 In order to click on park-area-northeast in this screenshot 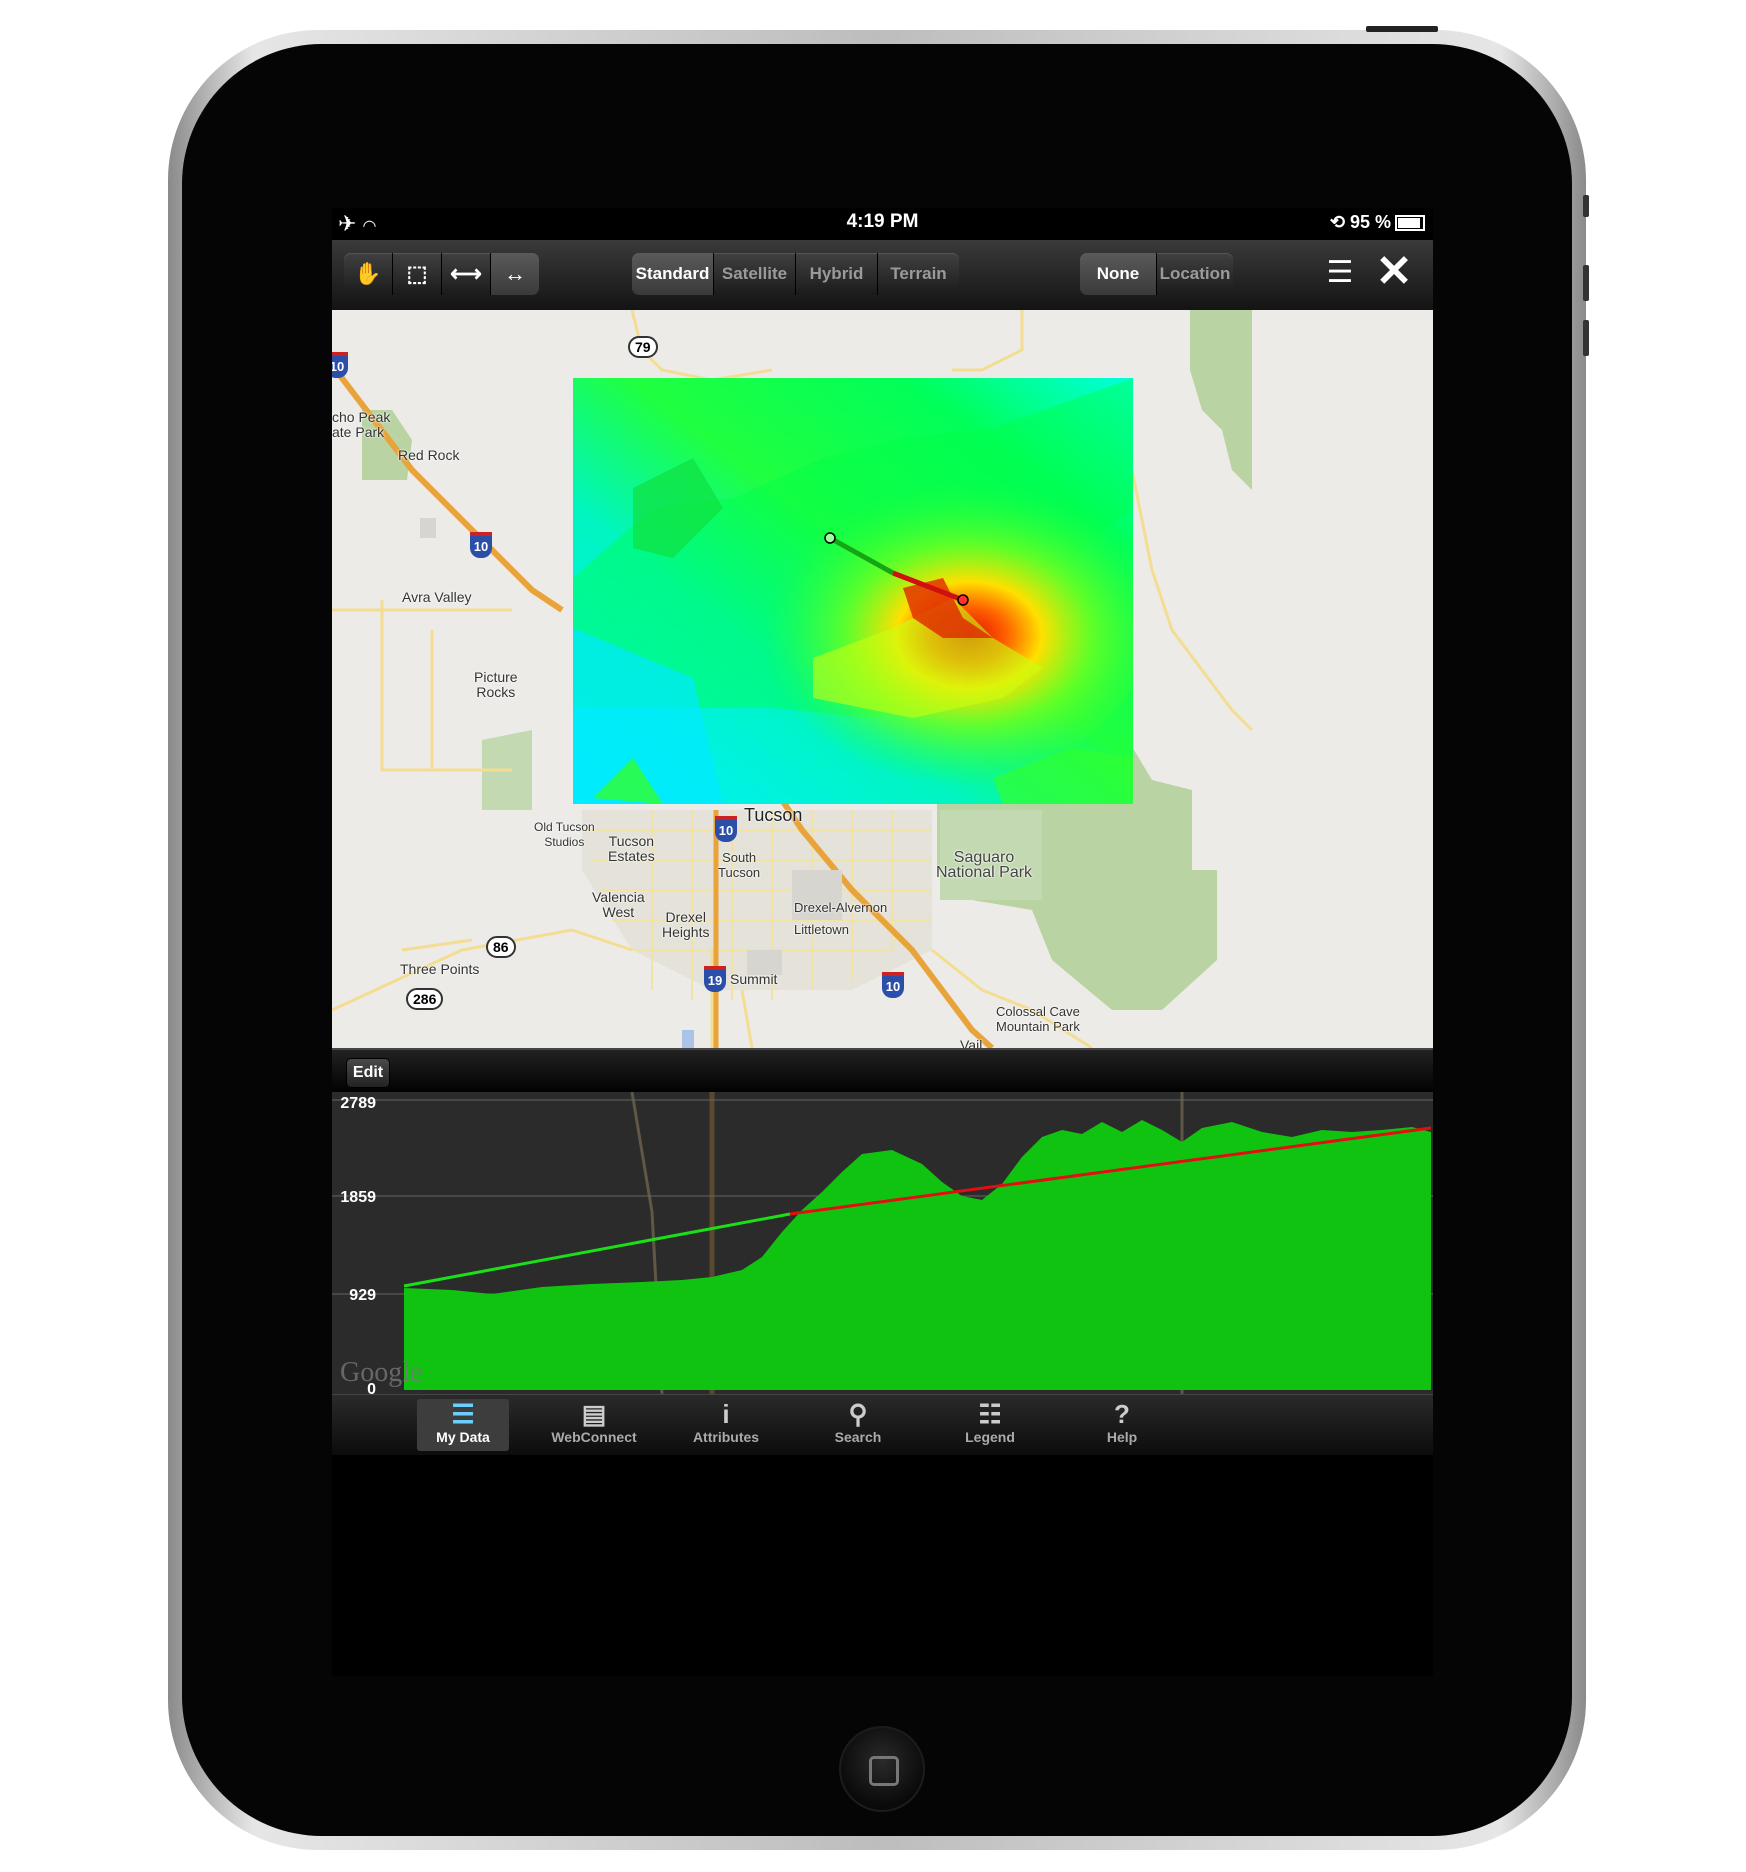, I will do `click(1221, 400)`.